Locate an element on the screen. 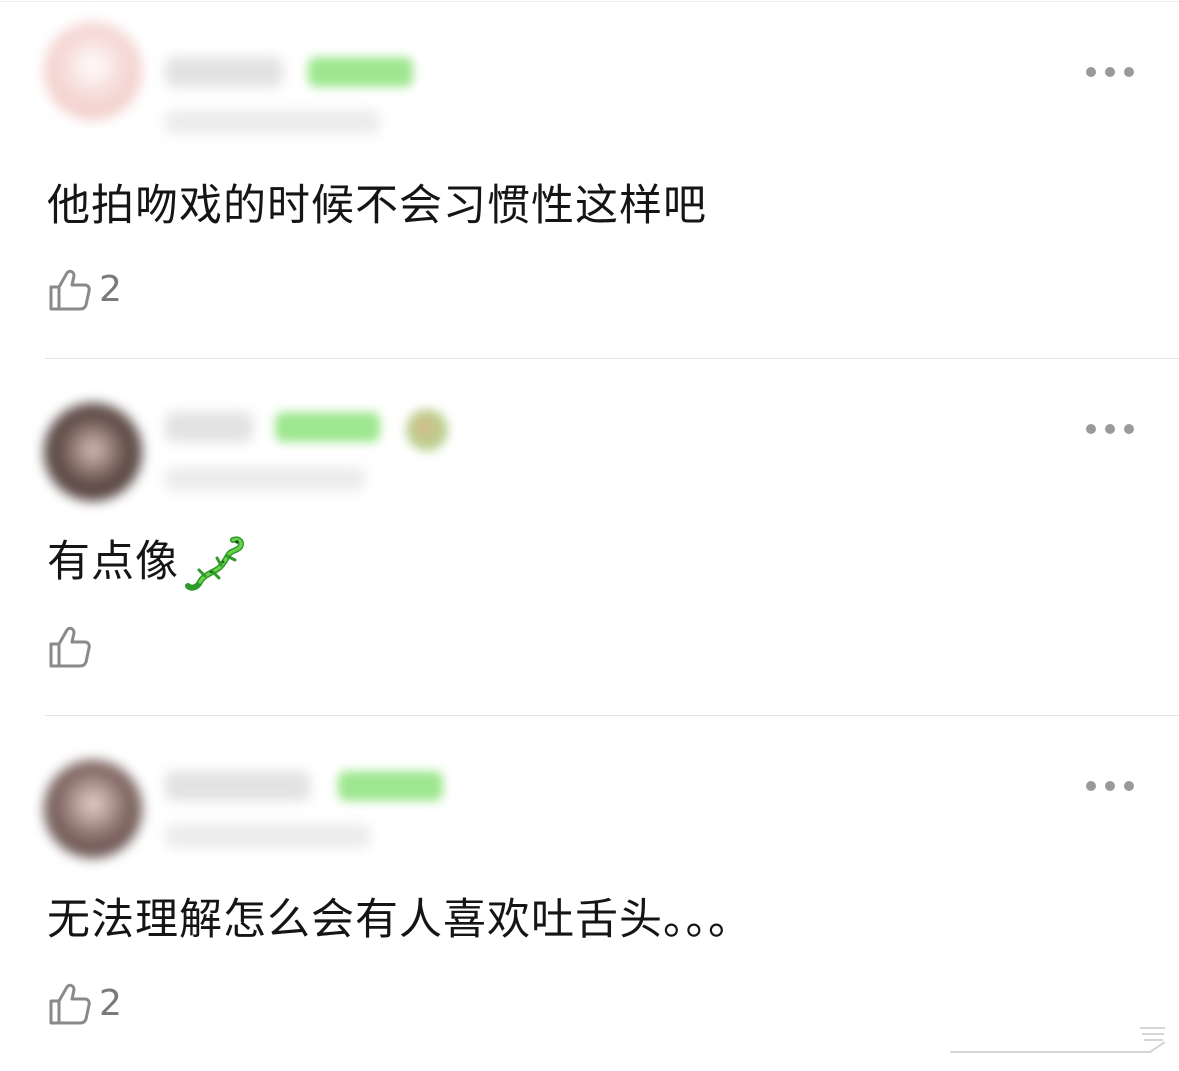 The height and width of the screenshot is (1071, 1179). like-button is located at coordinates (73, 647).